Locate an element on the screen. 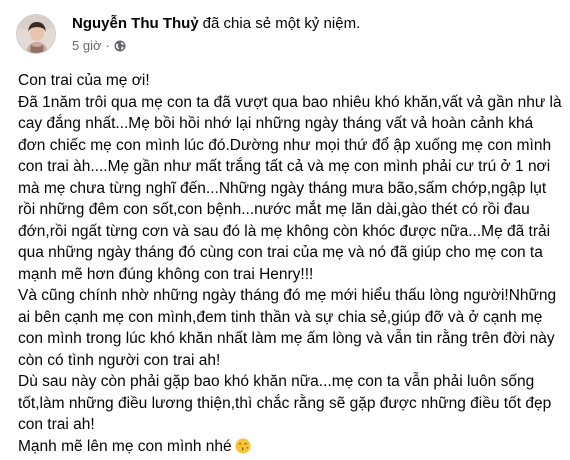 This screenshot has height=460, width=570. profile-photo is located at coordinates (36, 34).